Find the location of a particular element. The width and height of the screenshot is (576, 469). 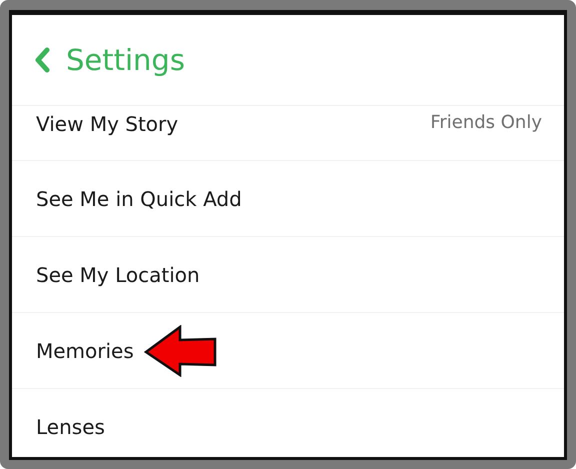

back-icon is located at coordinates (42, 60).